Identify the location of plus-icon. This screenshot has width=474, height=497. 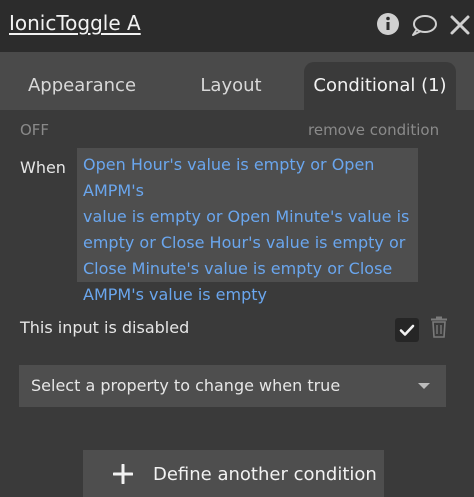
(123, 475).